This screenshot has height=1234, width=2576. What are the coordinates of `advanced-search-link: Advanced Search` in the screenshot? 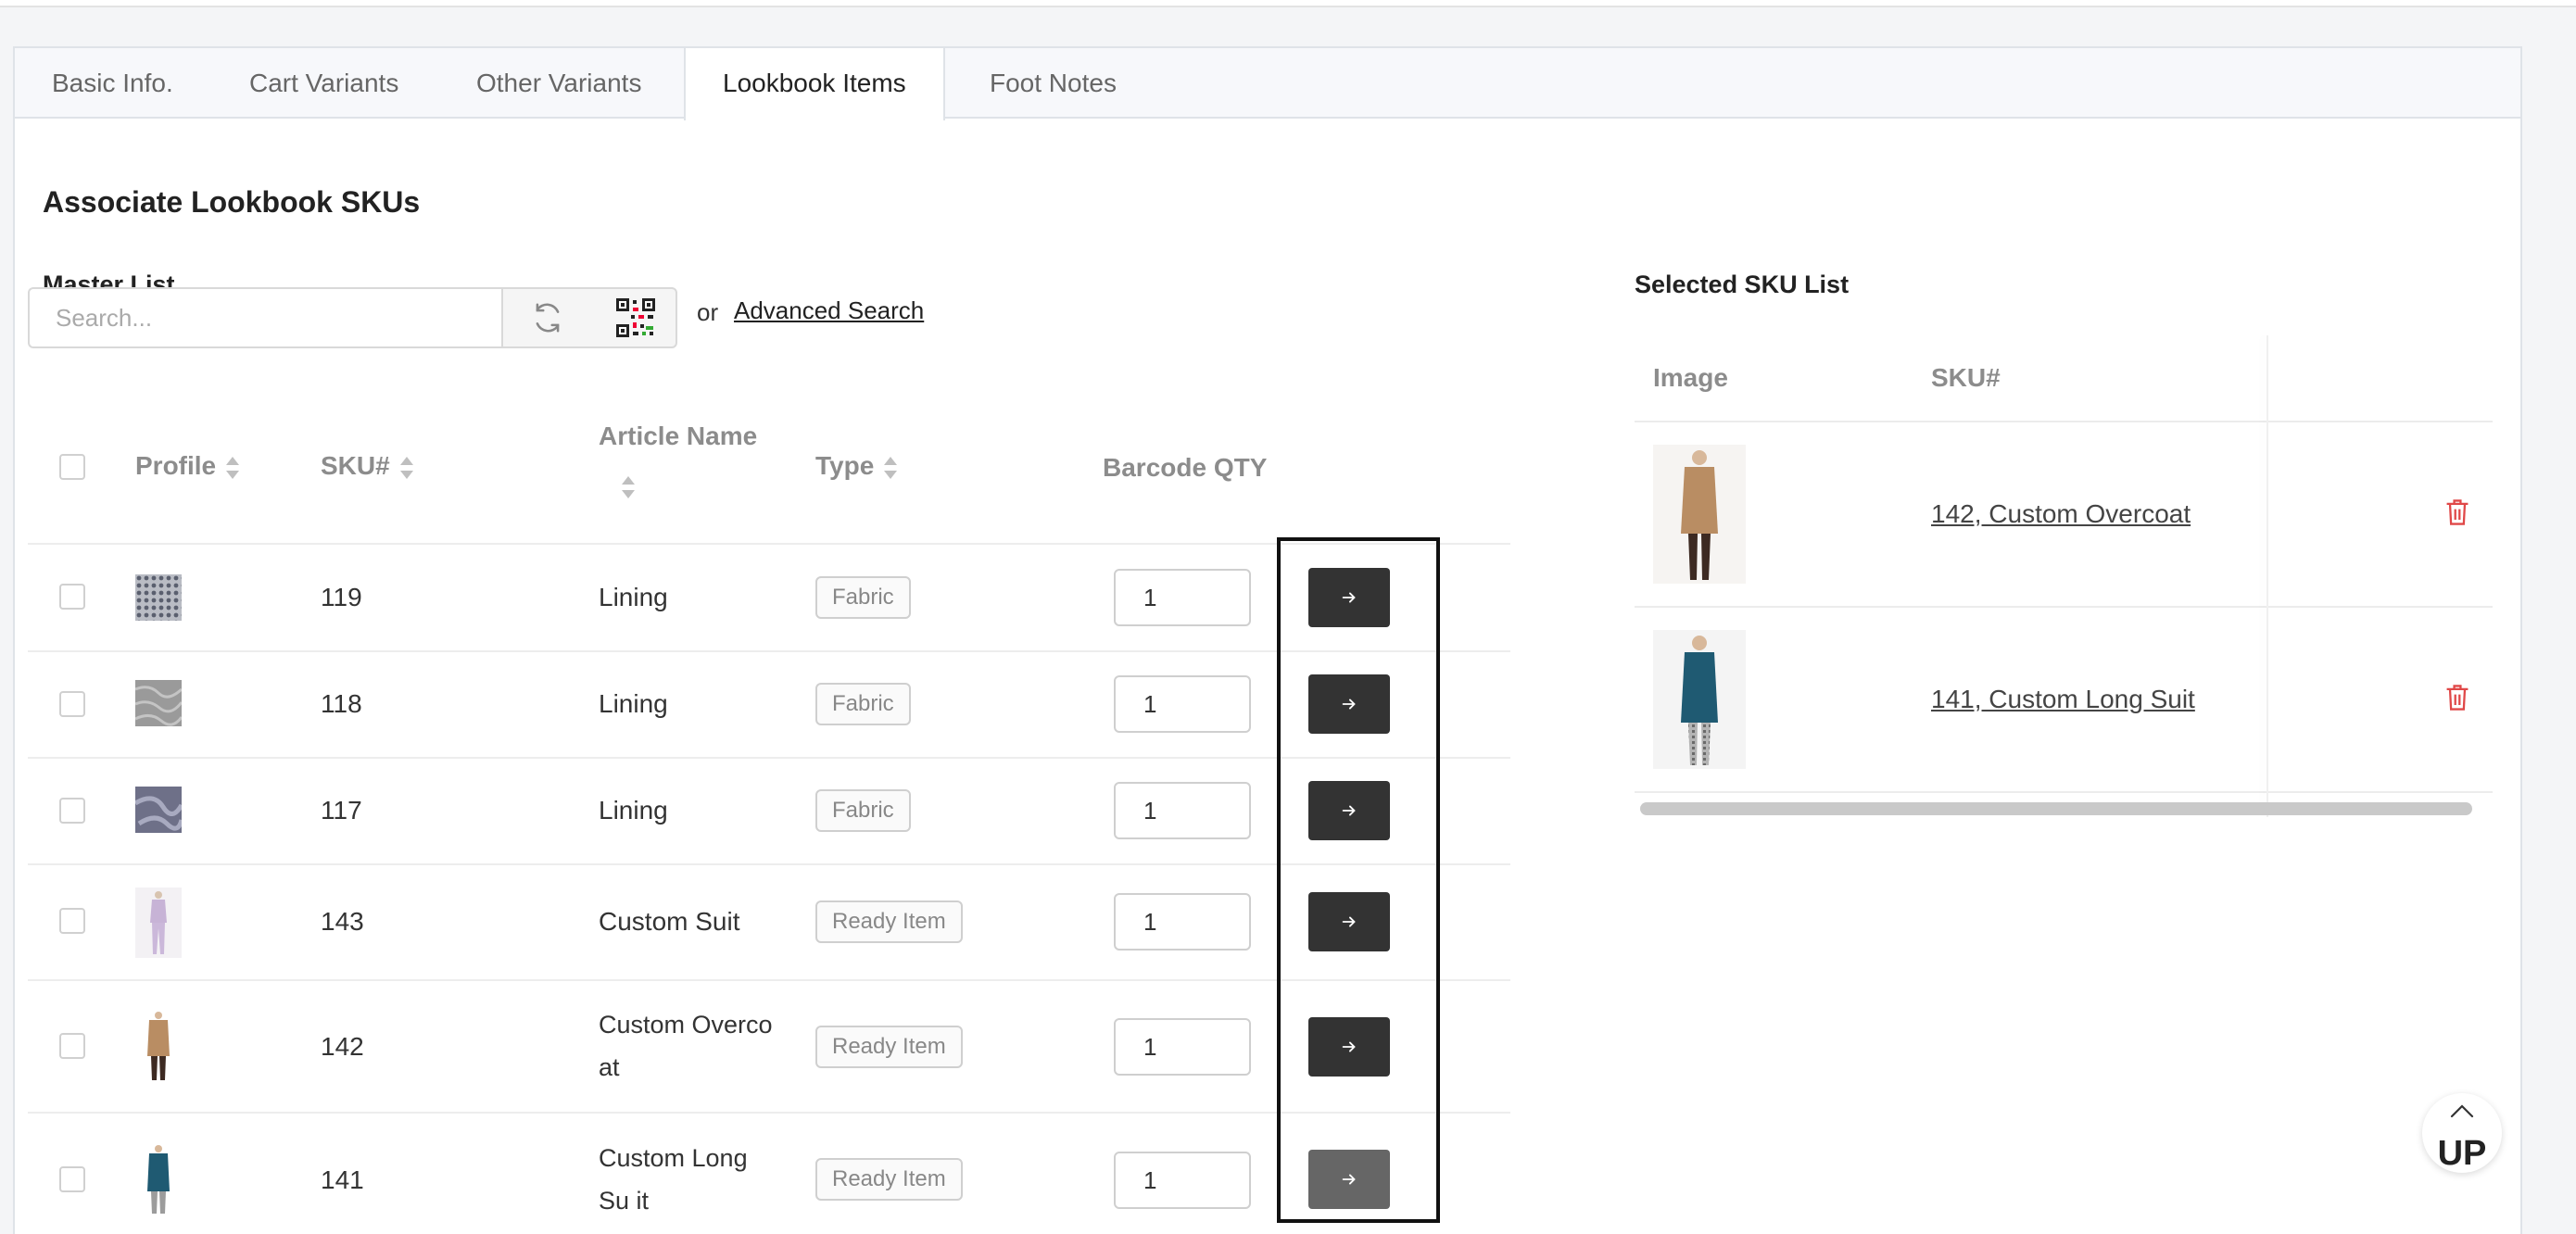 It's located at (829, 311).